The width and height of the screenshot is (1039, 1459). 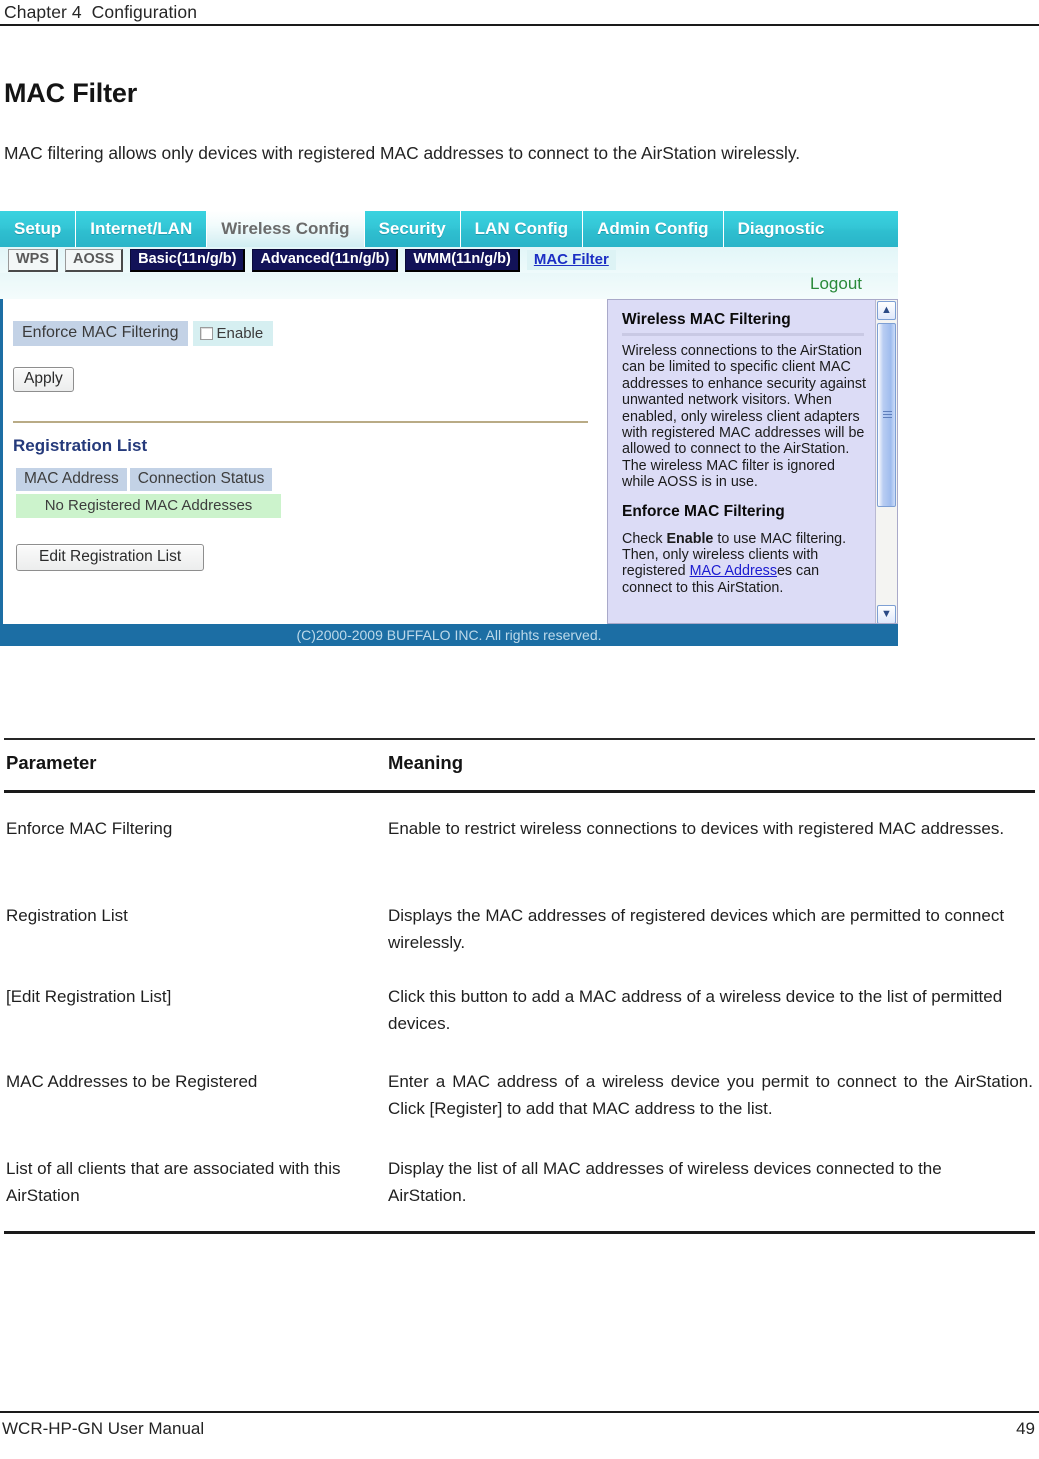 I want to click on table-cell-parameter: Enforce MAC Filtering, so click(x=89, y=828).